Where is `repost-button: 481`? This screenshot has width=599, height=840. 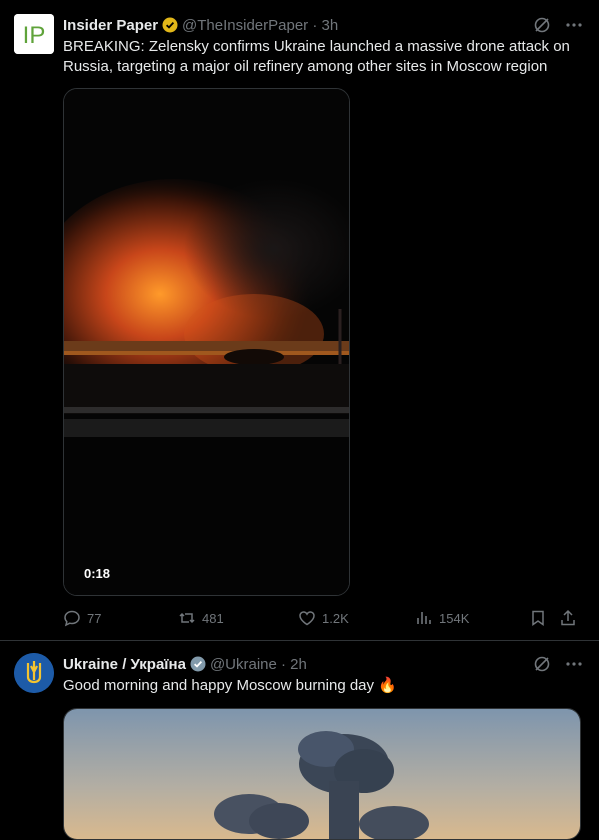 repost-button: 481 is located at coordinates (238, 618).